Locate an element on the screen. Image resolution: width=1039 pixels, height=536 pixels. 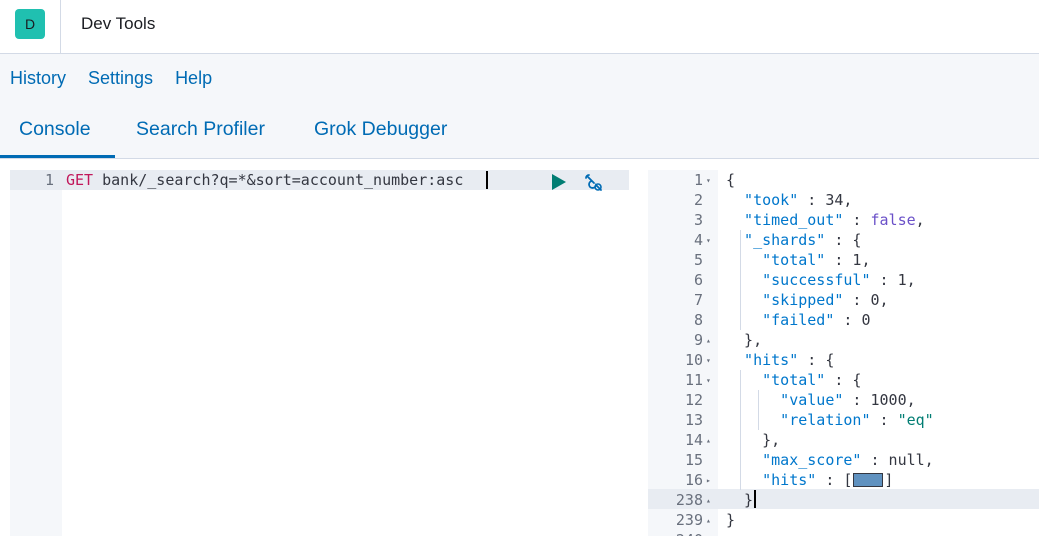
line-text: "took" : 34, is located at coordinates (798, 200).